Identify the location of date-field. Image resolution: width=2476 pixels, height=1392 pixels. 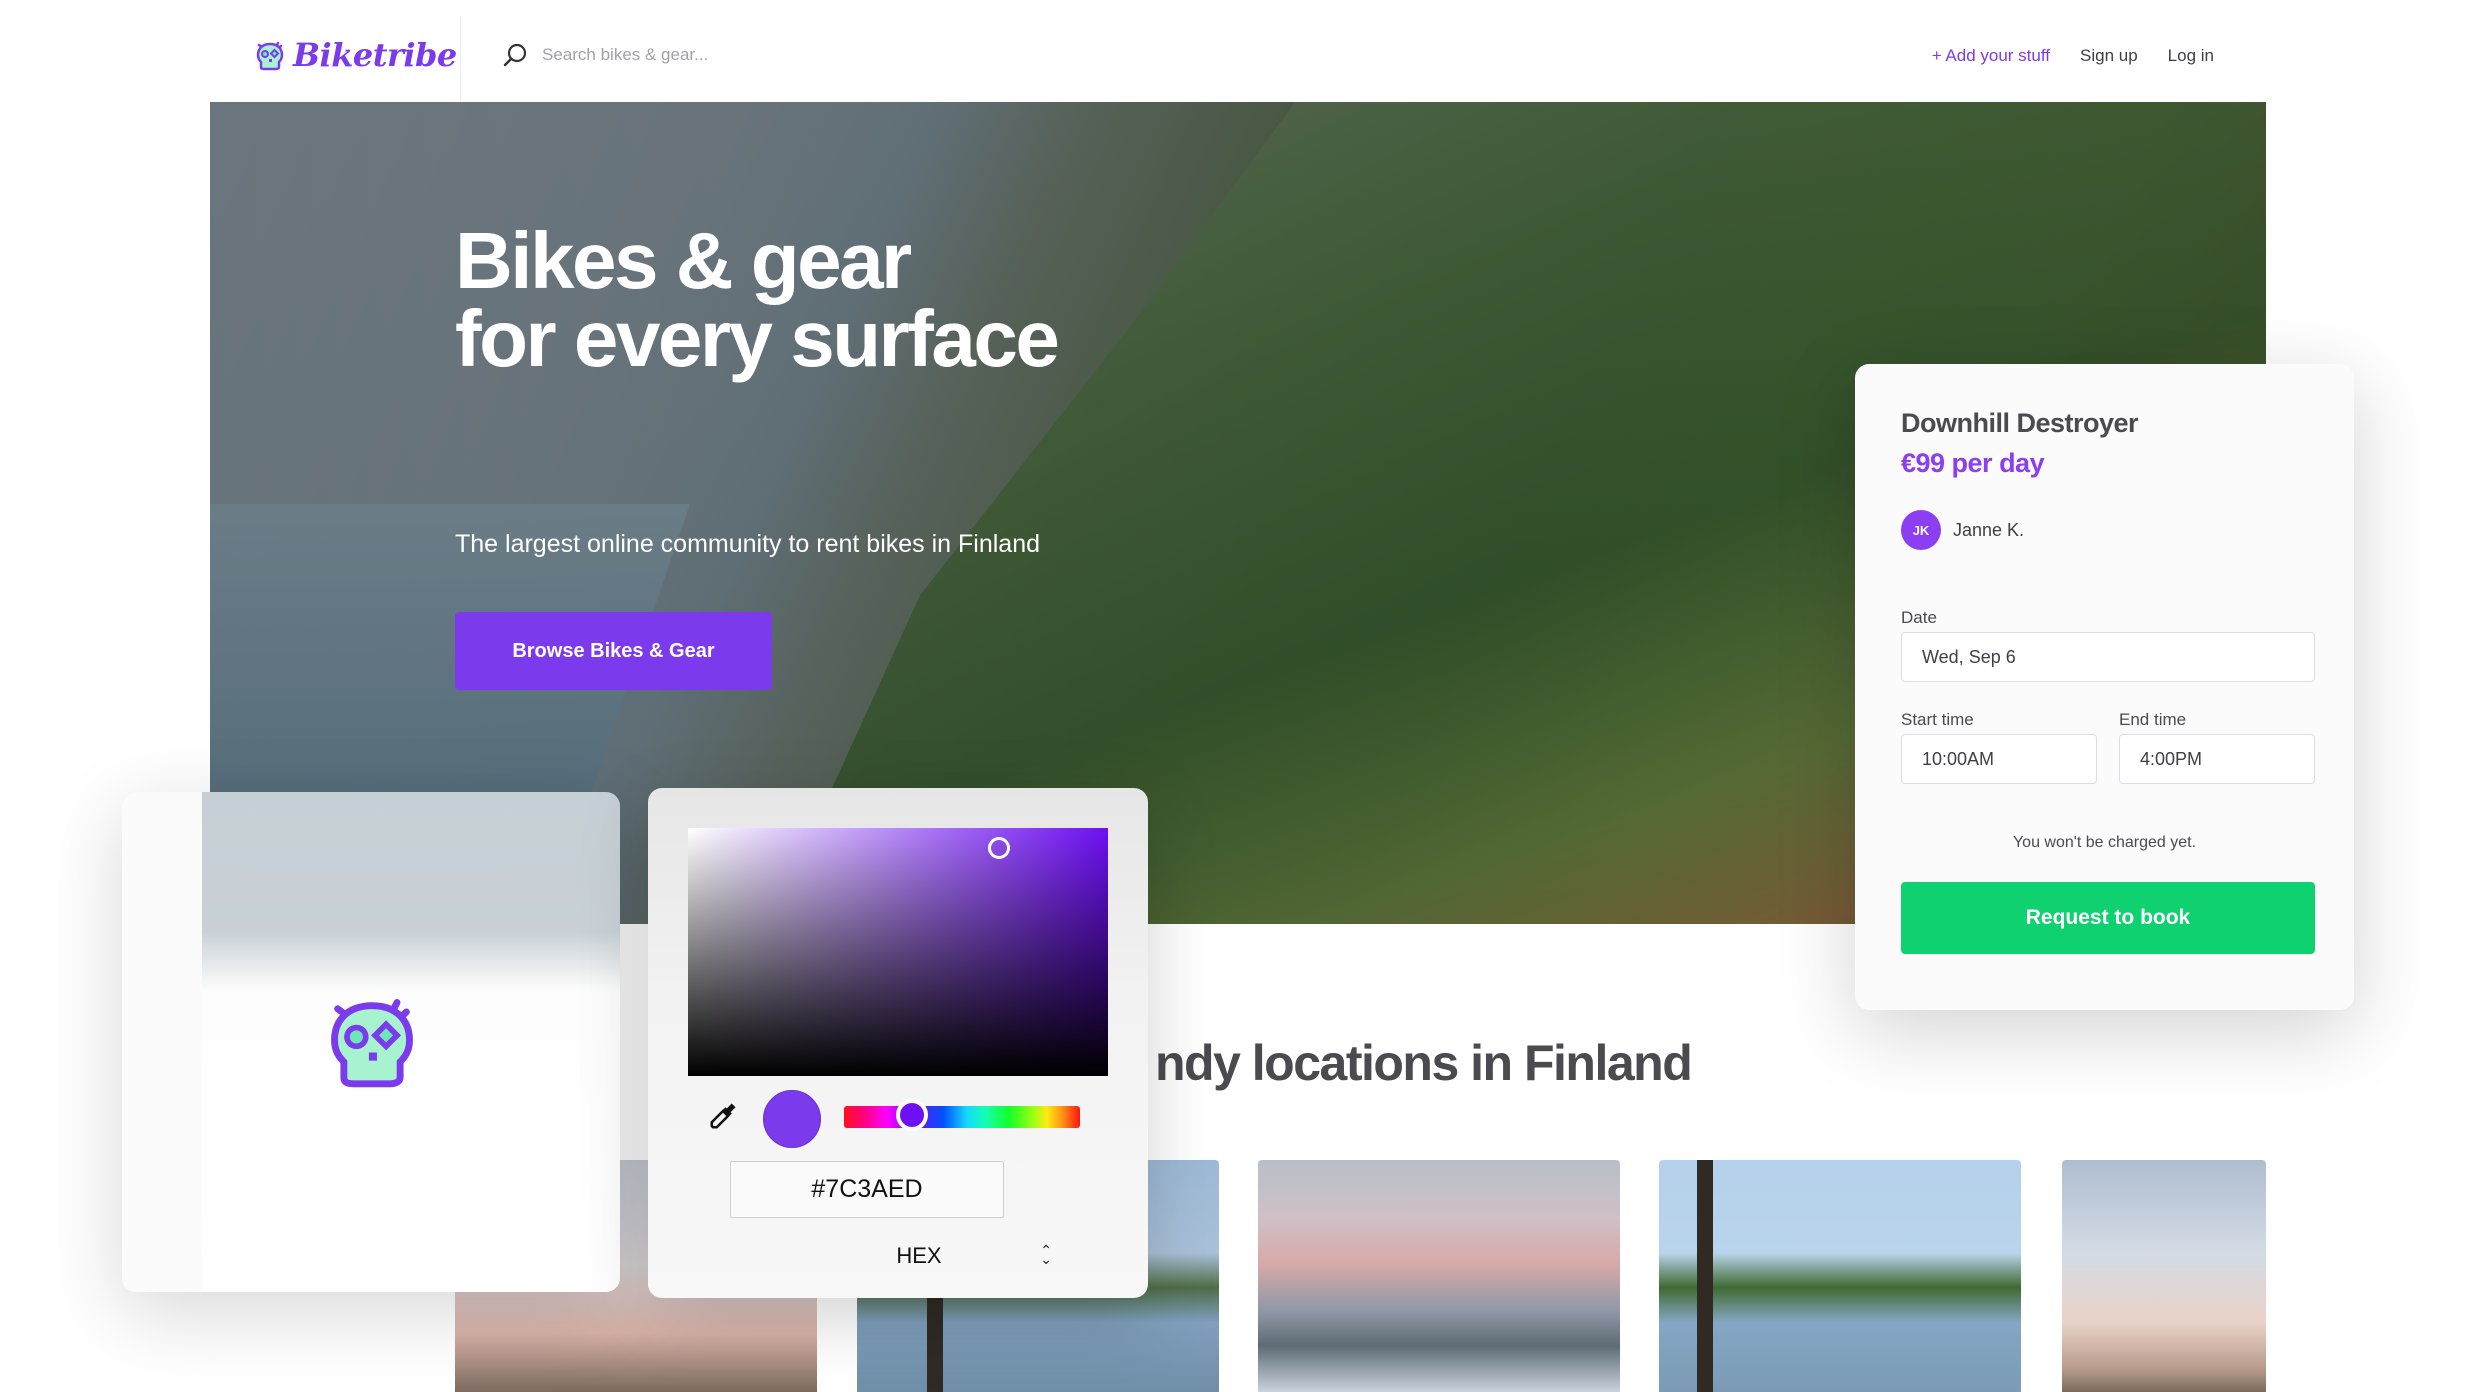
(2108, 657).